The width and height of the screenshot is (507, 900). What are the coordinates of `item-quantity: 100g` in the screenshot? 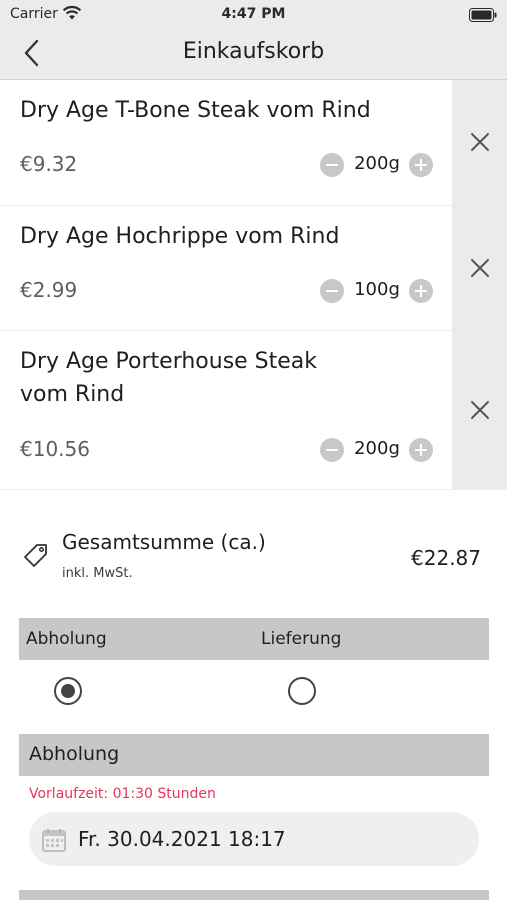 It's located at (377, 289).